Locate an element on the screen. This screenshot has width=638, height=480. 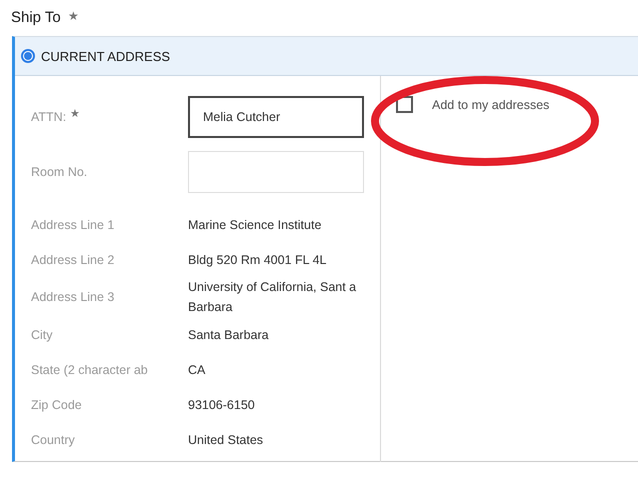
field-value: 93106-6150 is located at coordinates (222, 405).